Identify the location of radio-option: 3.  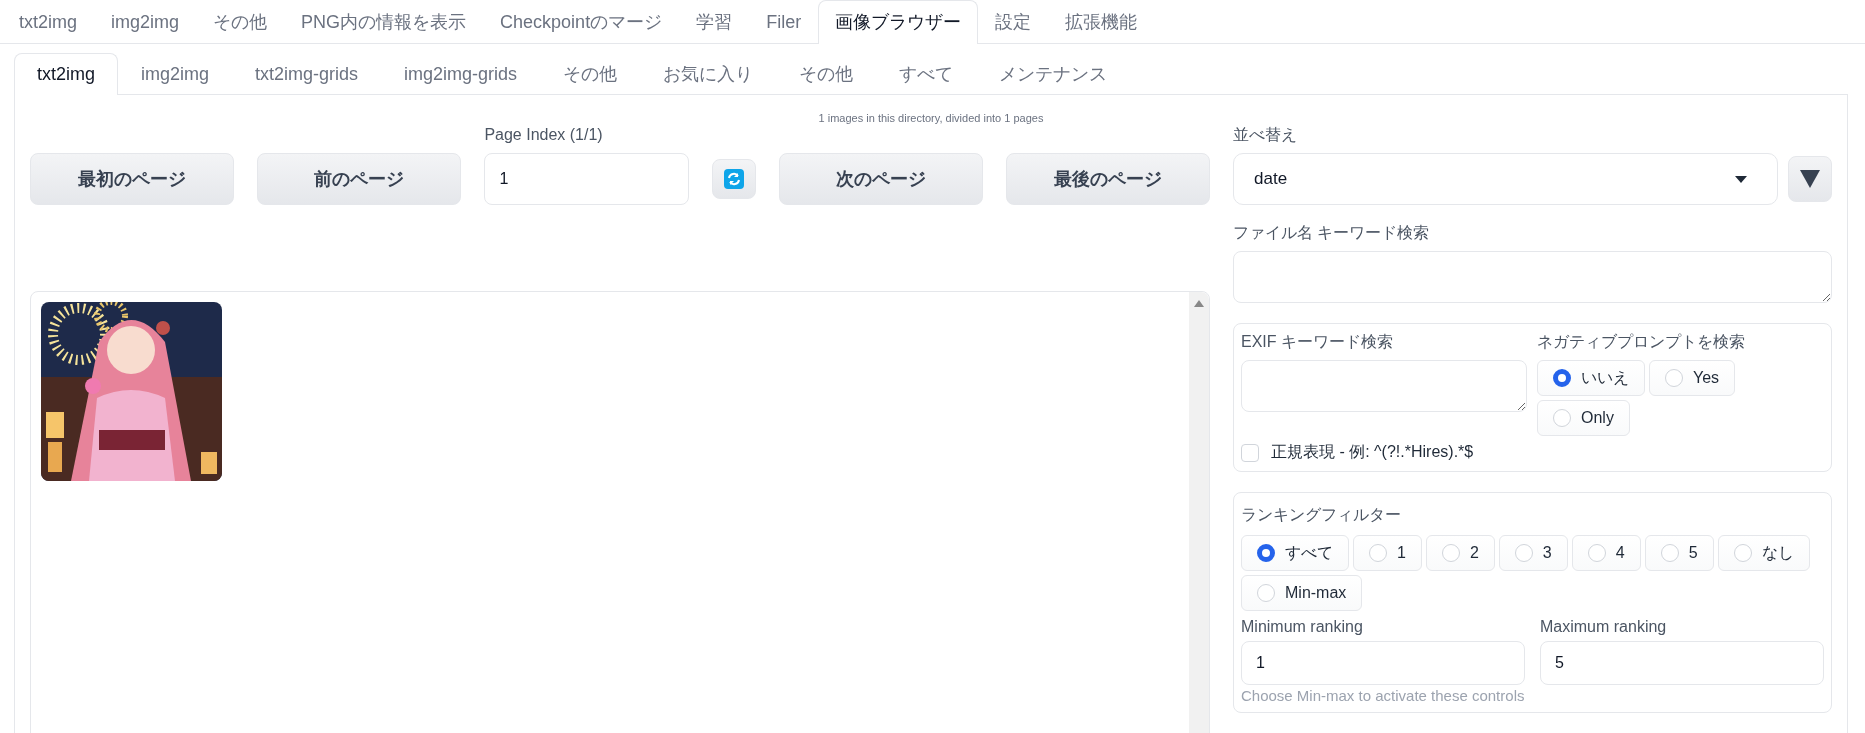
(1533, 553).